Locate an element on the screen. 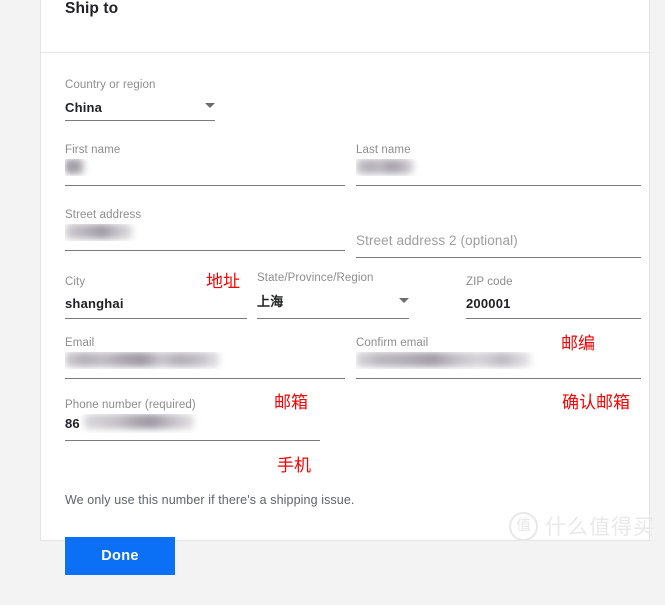 The height and width of the screenshot is (605, 665). confirm-email-underline is located at coordinates (498, 378).